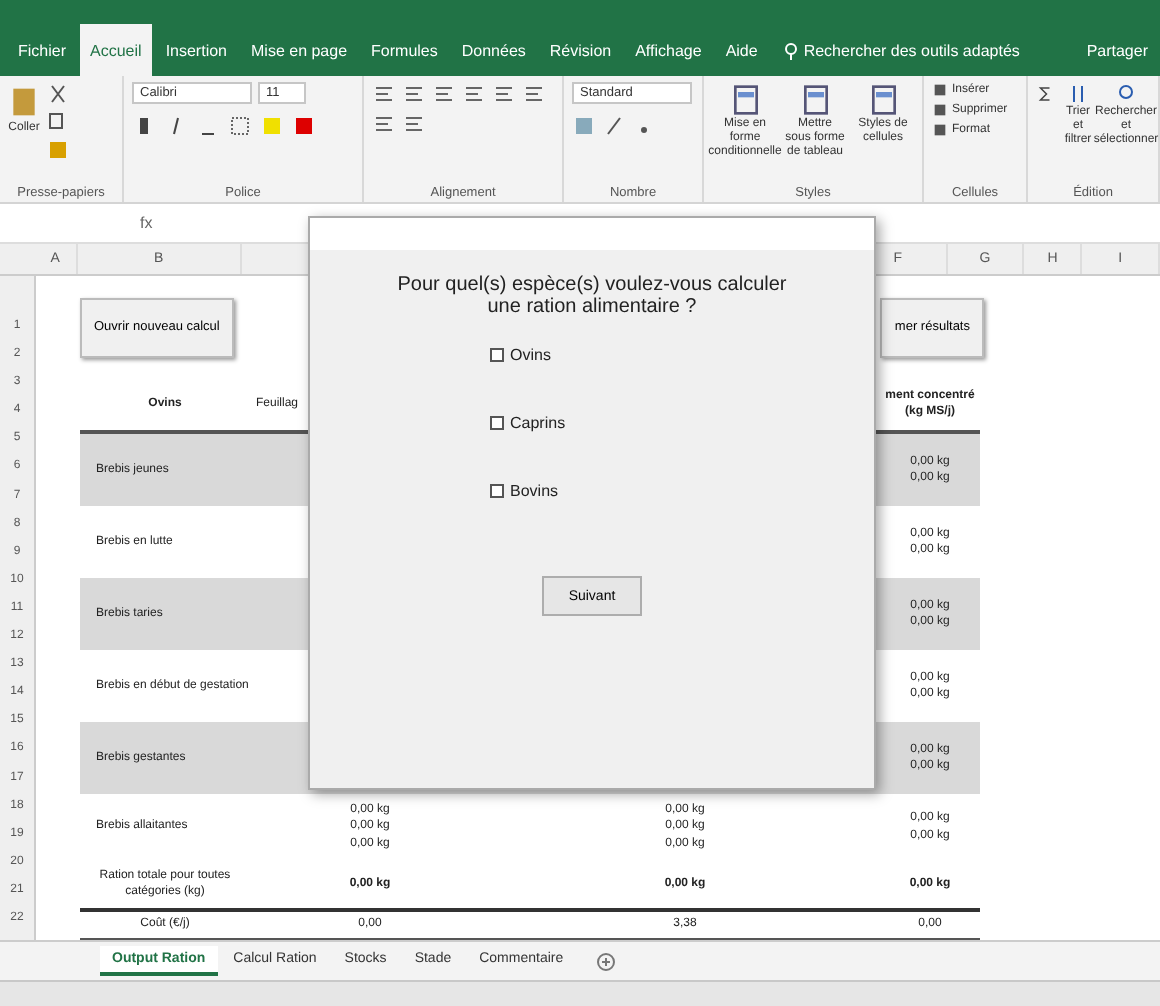  I want to click on borders-icon, so click(240, 126).